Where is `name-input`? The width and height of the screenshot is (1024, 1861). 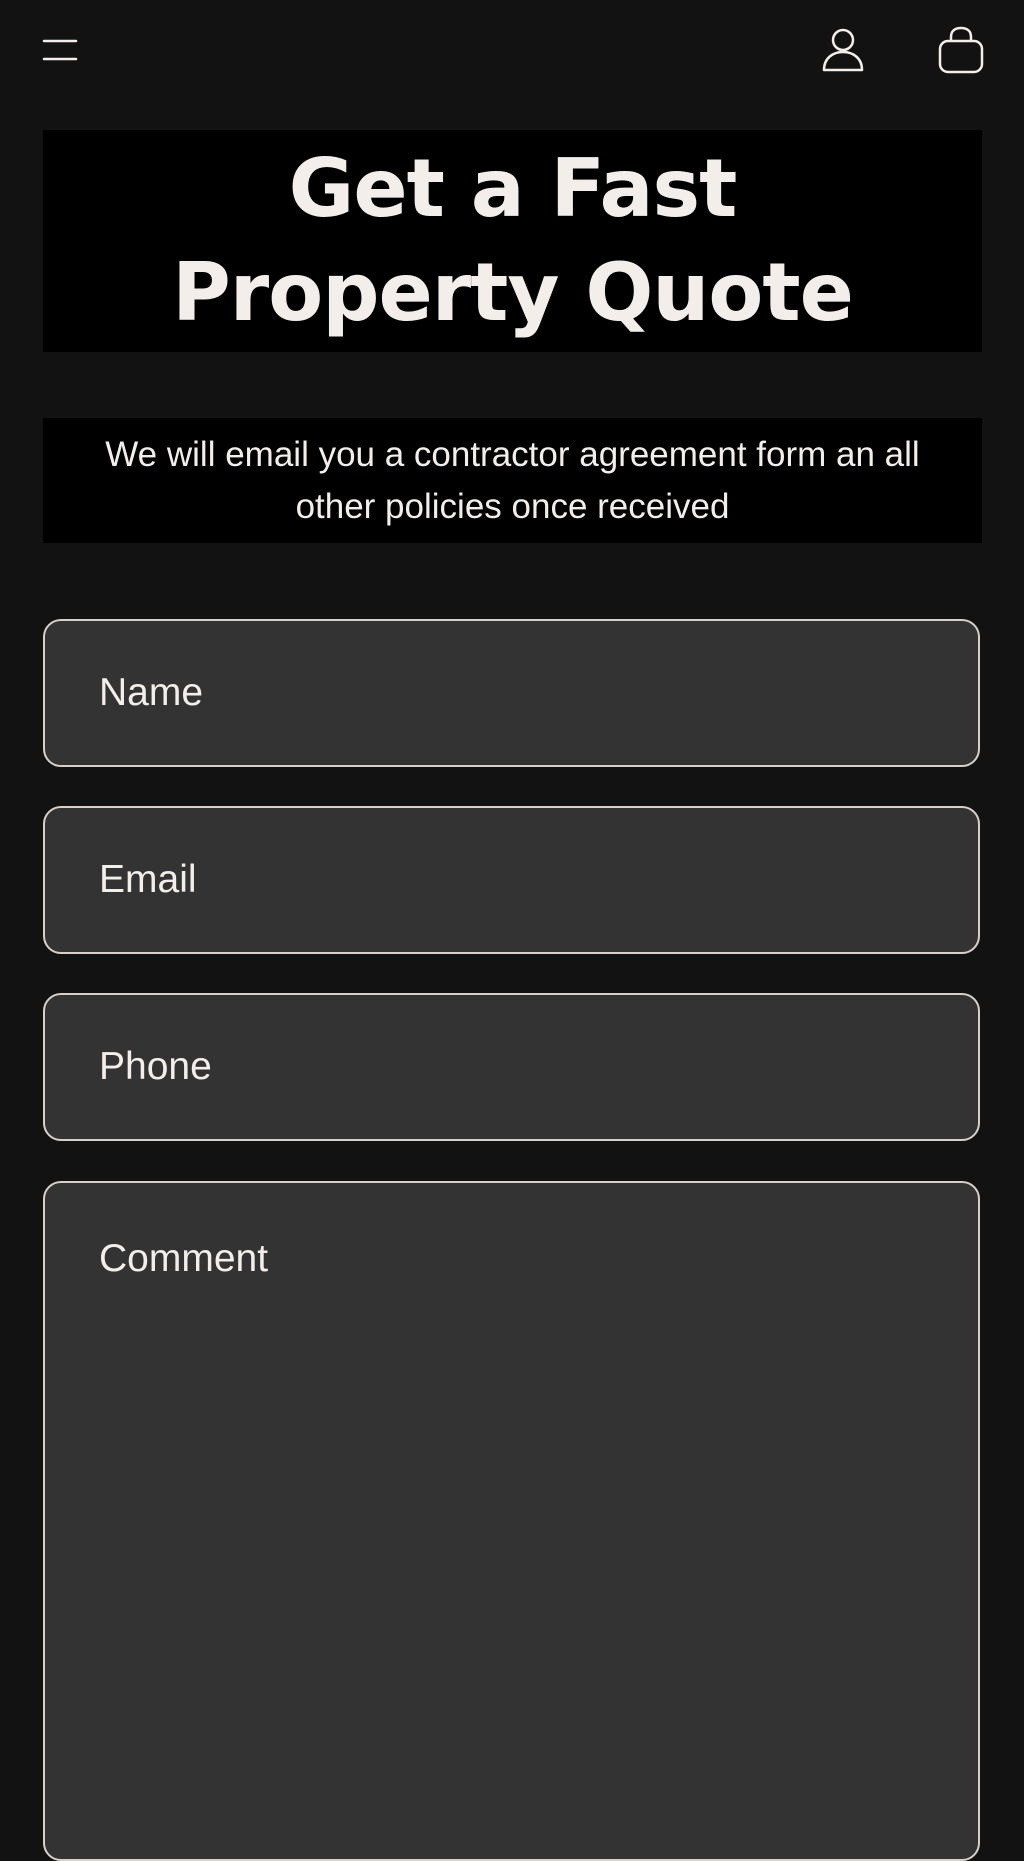 name-input is located at coordinates (511, 693).